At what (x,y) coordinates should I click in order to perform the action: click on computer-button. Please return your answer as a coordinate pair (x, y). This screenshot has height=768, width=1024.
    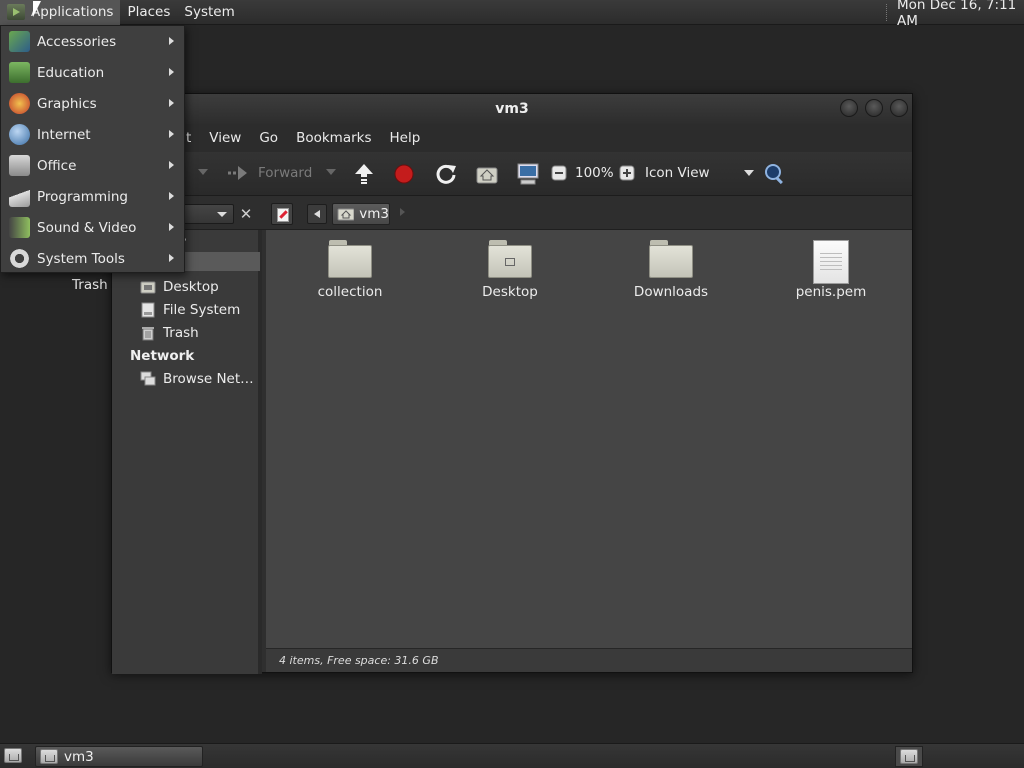
    Looking at the image, I should click on (528, 174).